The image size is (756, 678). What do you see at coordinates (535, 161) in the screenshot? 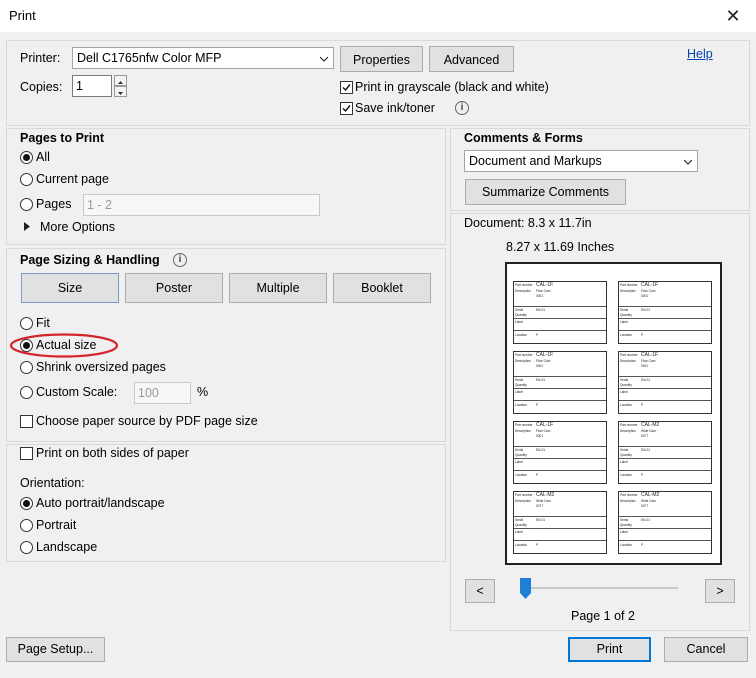
I see `comments-value: Document and Markups` at bounding box center [535, 161].